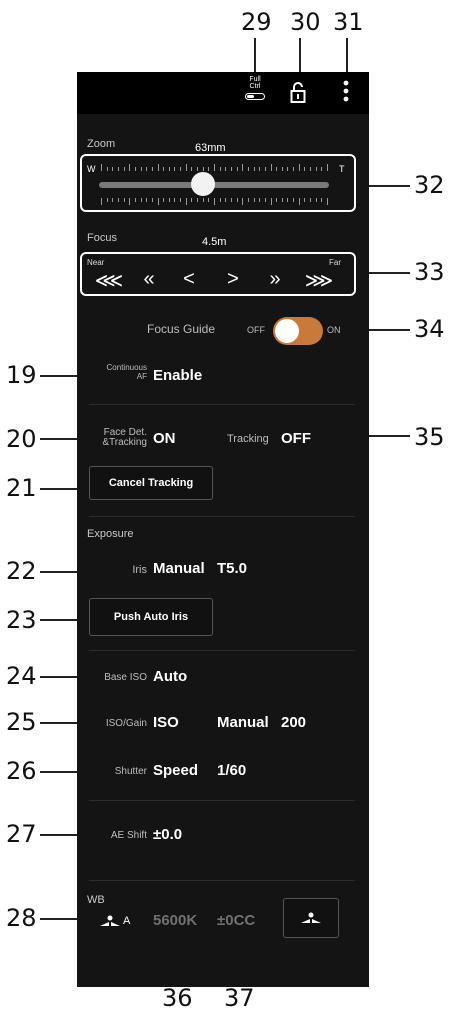 The height and width of the screenshot is (1016, 451). I want to click on shutter-mode-value: Speed, so click(175, 770).